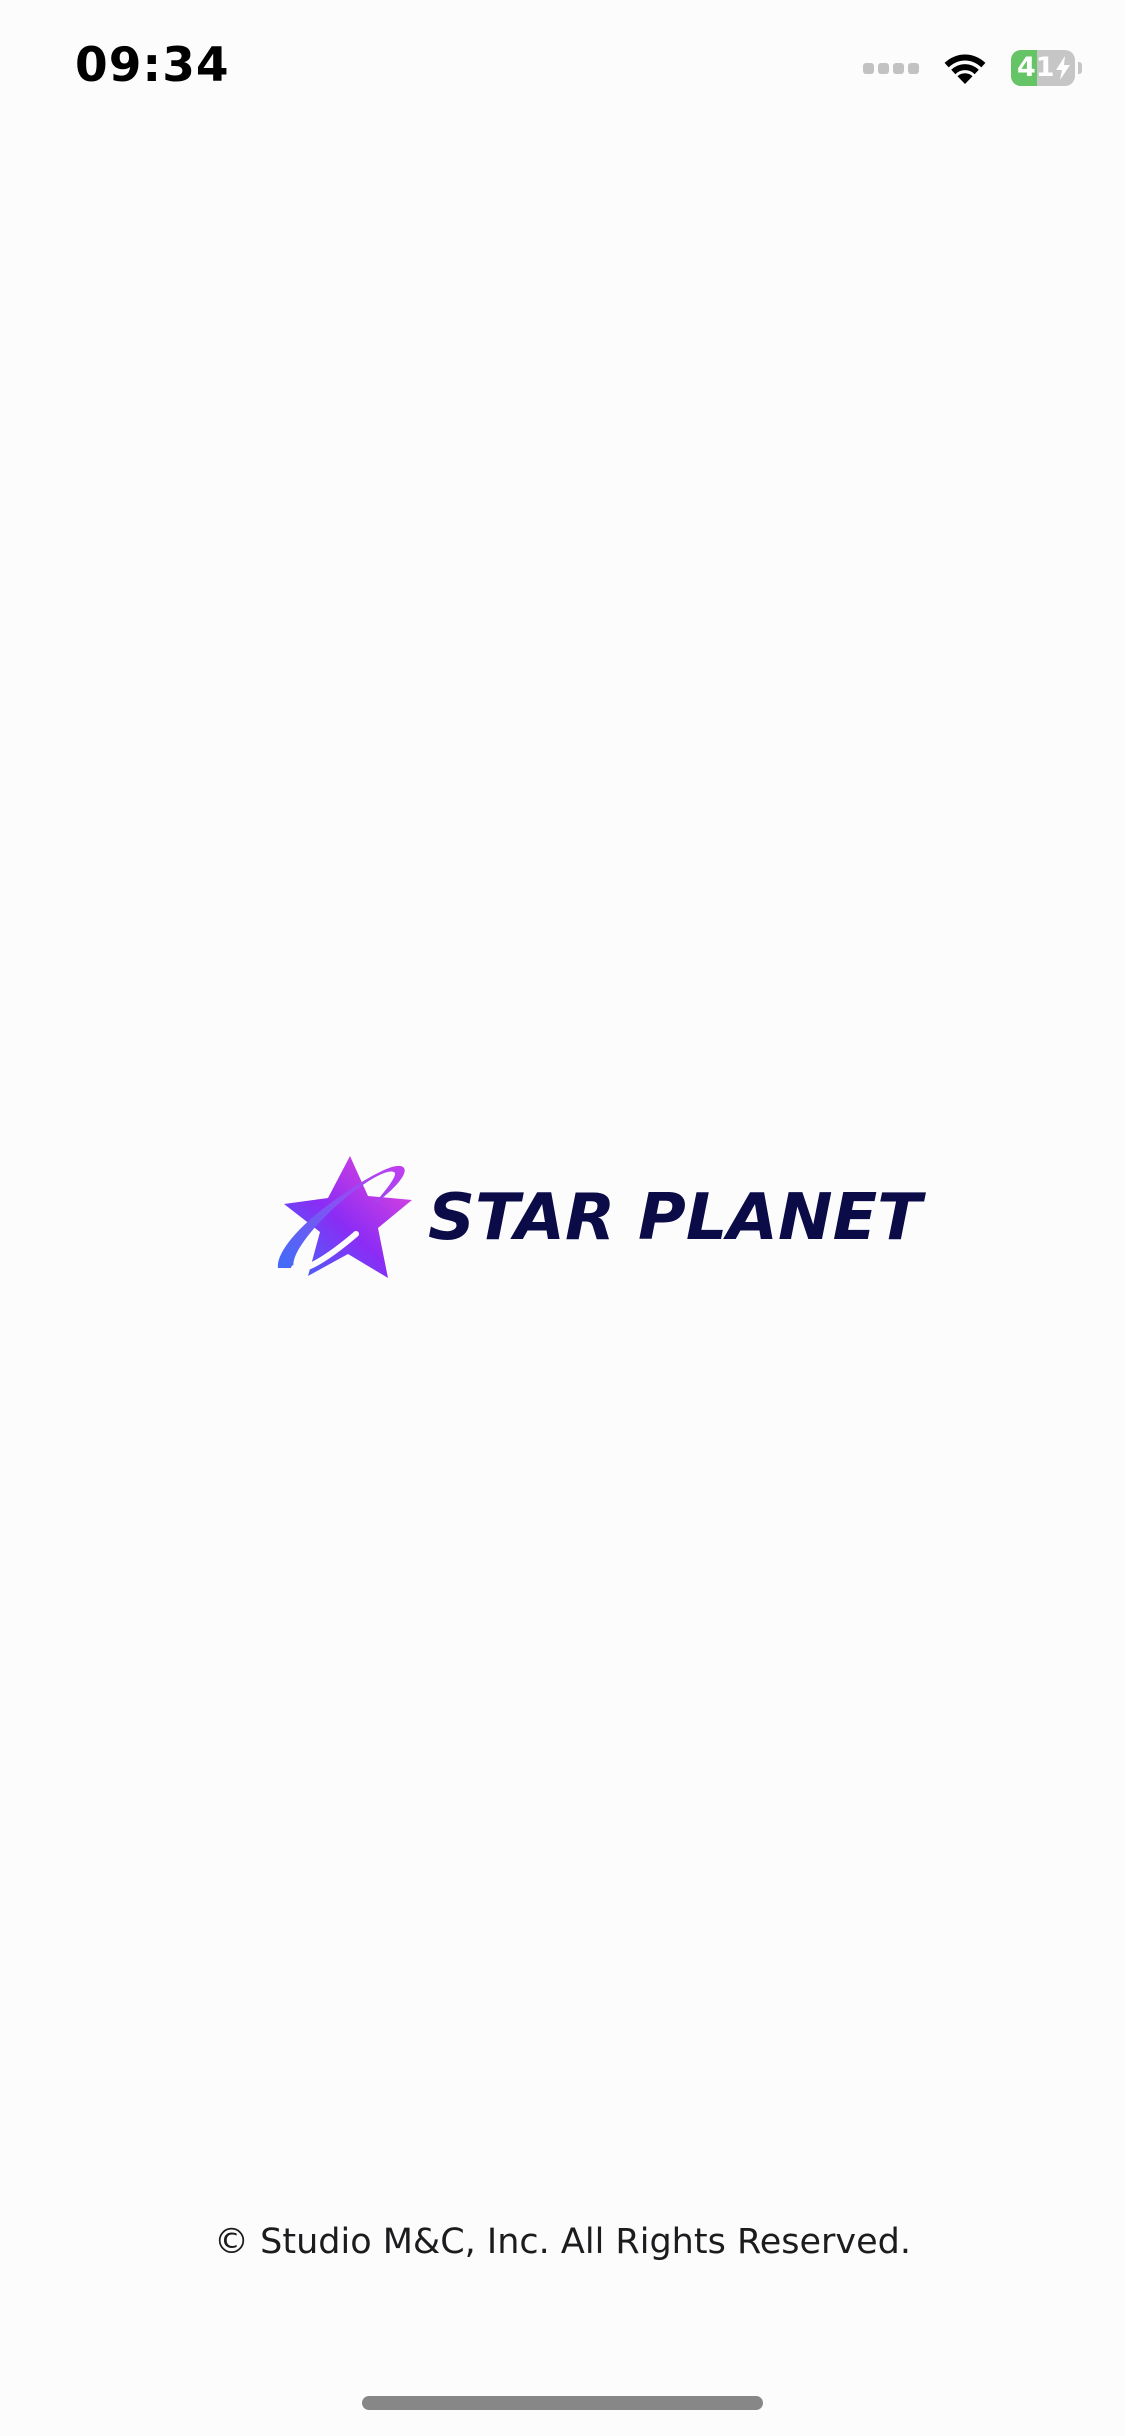  Describe the element at coordinates (562, 70) in the screenshot. I see `status-bar: 09:34 41` at that location.